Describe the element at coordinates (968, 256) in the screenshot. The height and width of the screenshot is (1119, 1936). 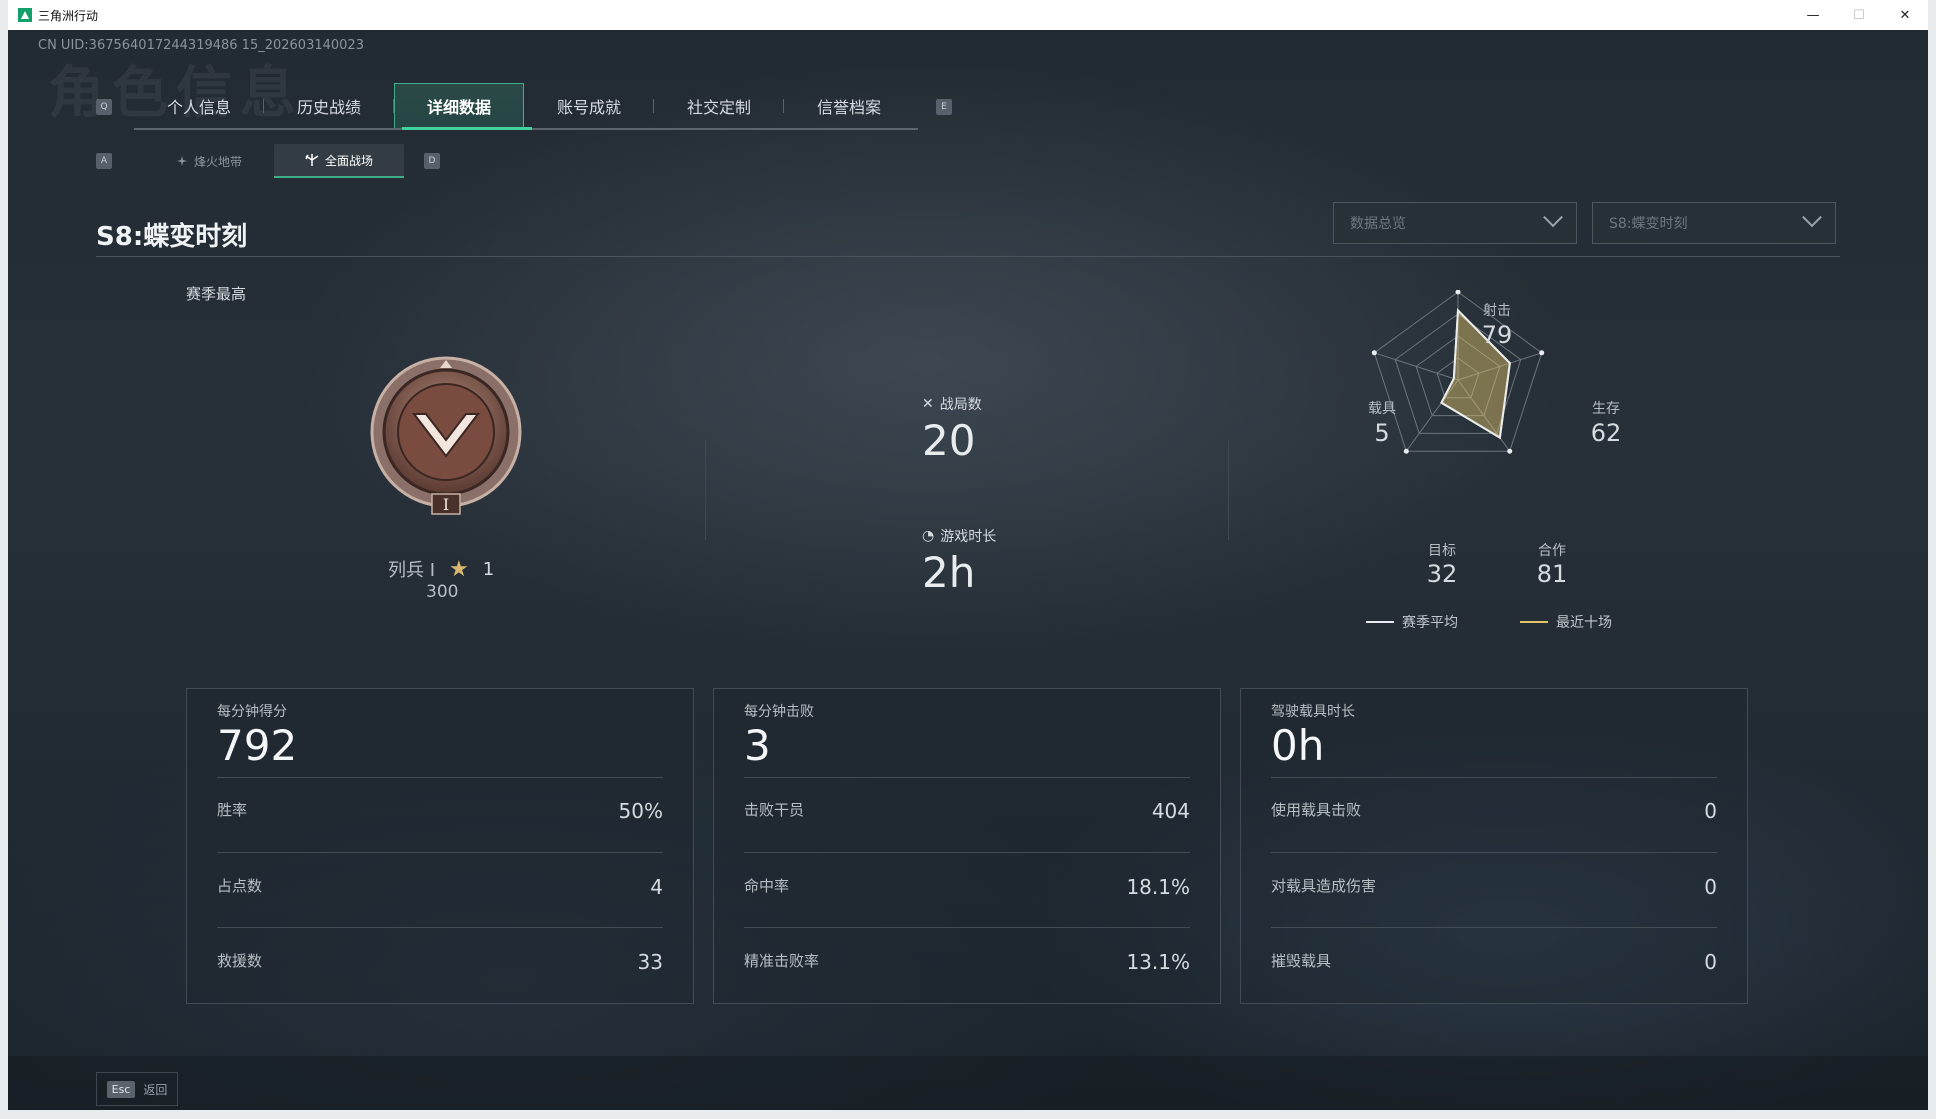
I see `header-divider` at that location.